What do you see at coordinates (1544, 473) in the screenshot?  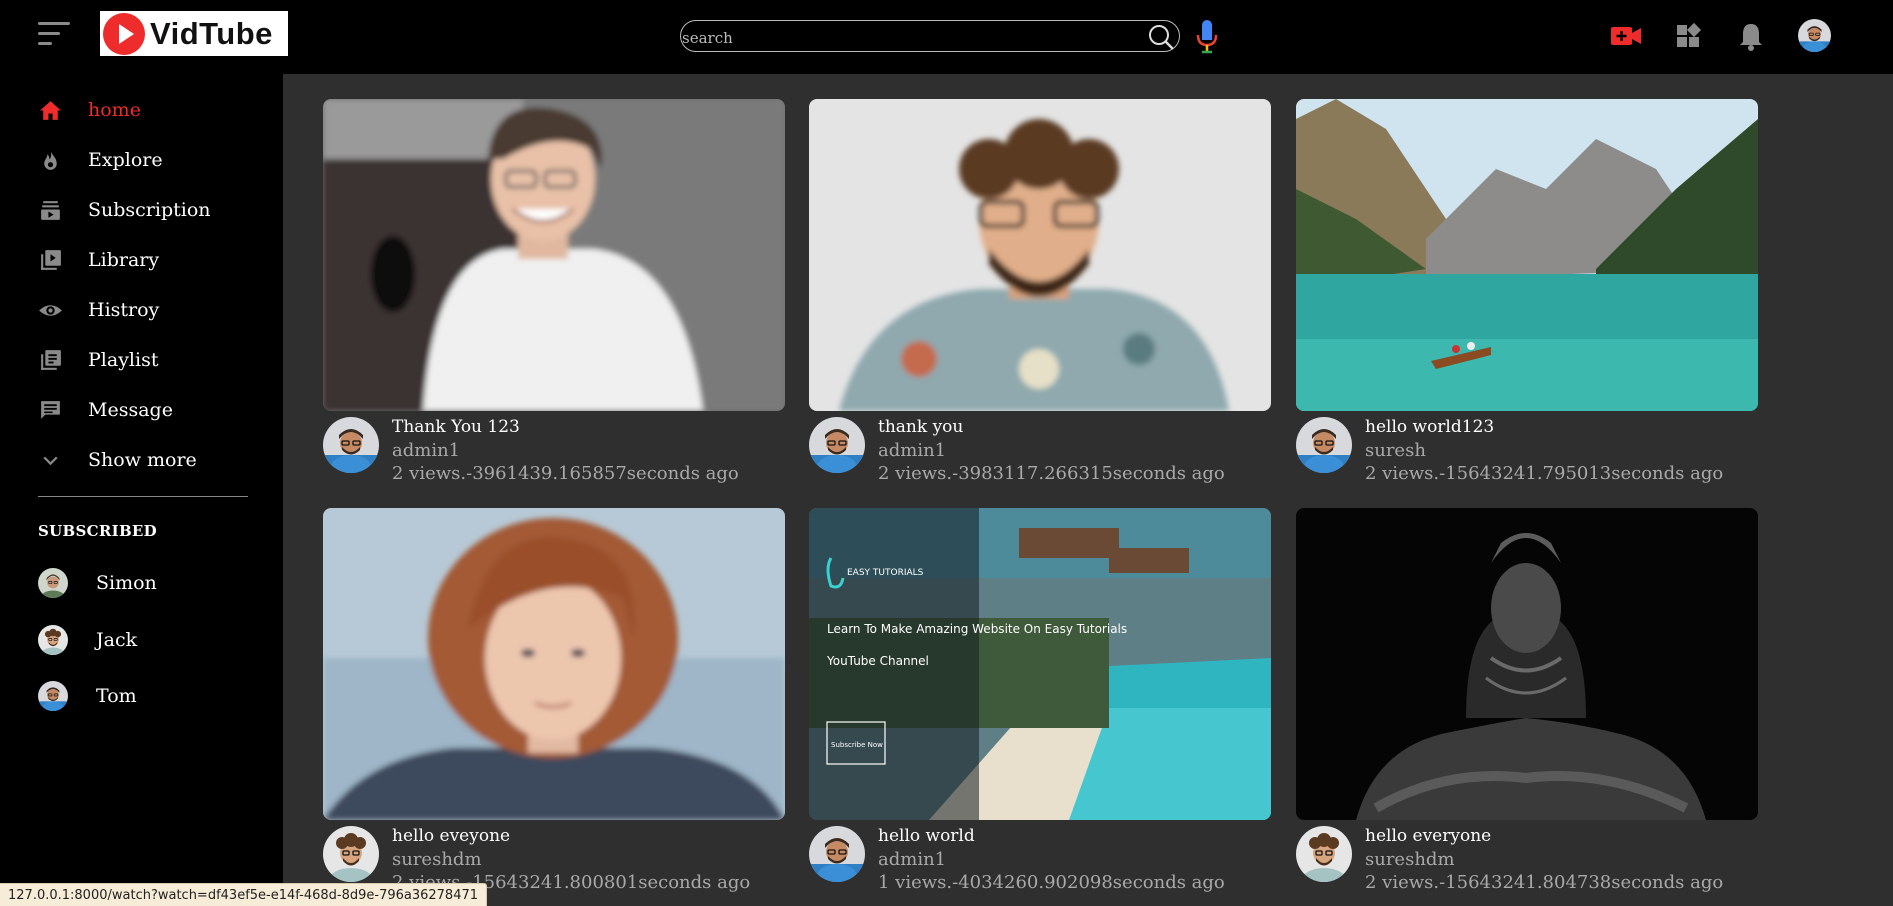 I see `video-meta: 2 views.-15643241.795013seconds ago` at bounding box center [1544, 473].